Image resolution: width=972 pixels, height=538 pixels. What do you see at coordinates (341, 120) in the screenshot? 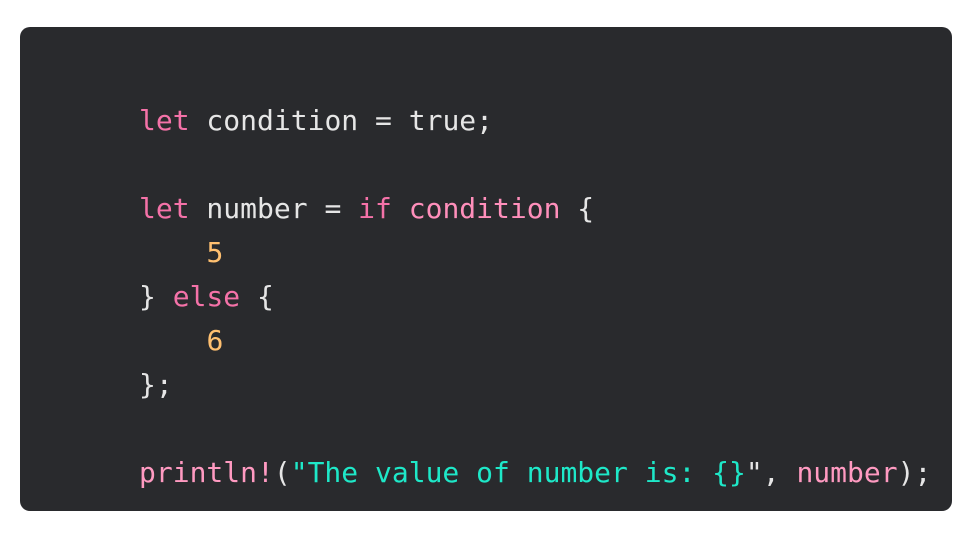
I see `code-token-plain: condition = true;` at bounding box center [341, 120].